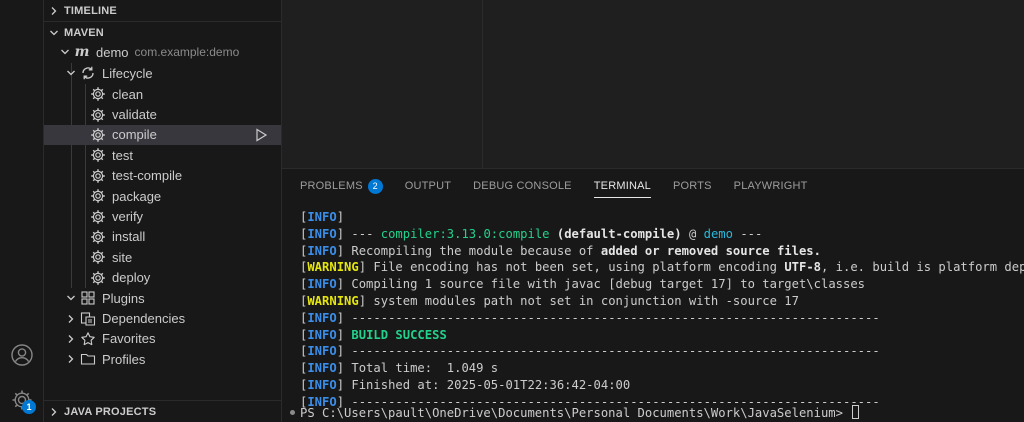 The width and height of the screenshot is (1024, 422). What do you see at coordinates (124, 359) in the screenshot?
I see `node-label: Profiles` at bounding box center [124, 359].